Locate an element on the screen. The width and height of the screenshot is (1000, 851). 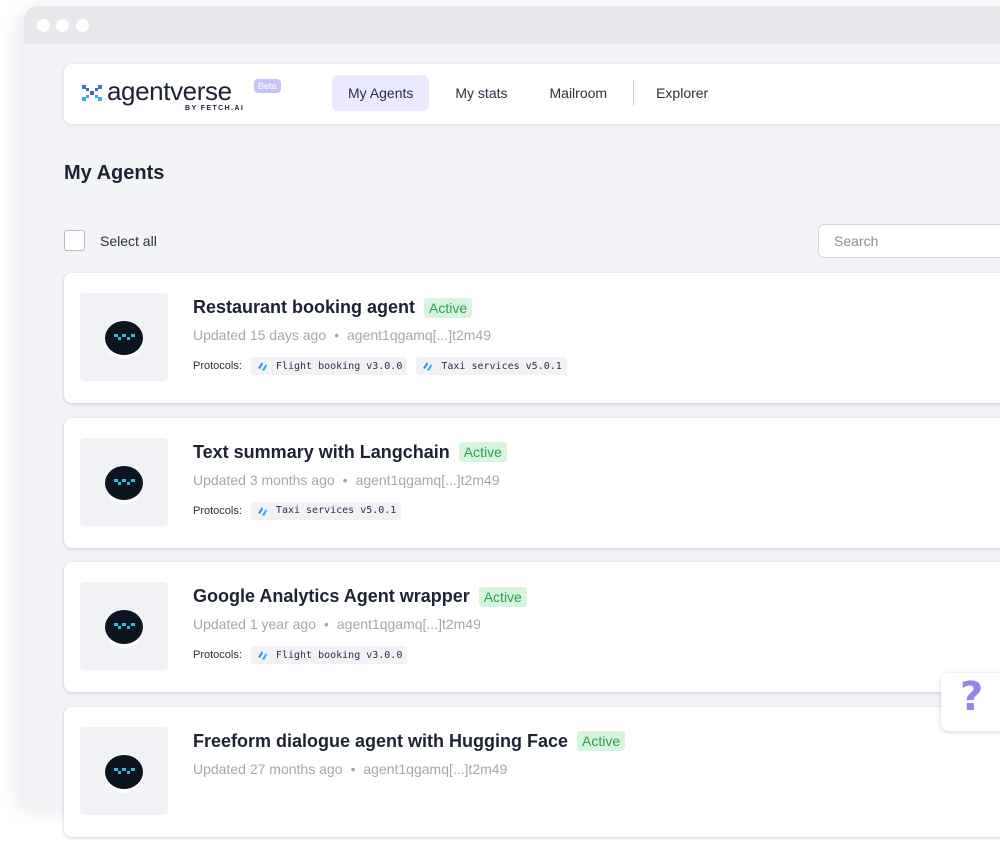
select-all-control: Select all is located at coordinates (110, 240).